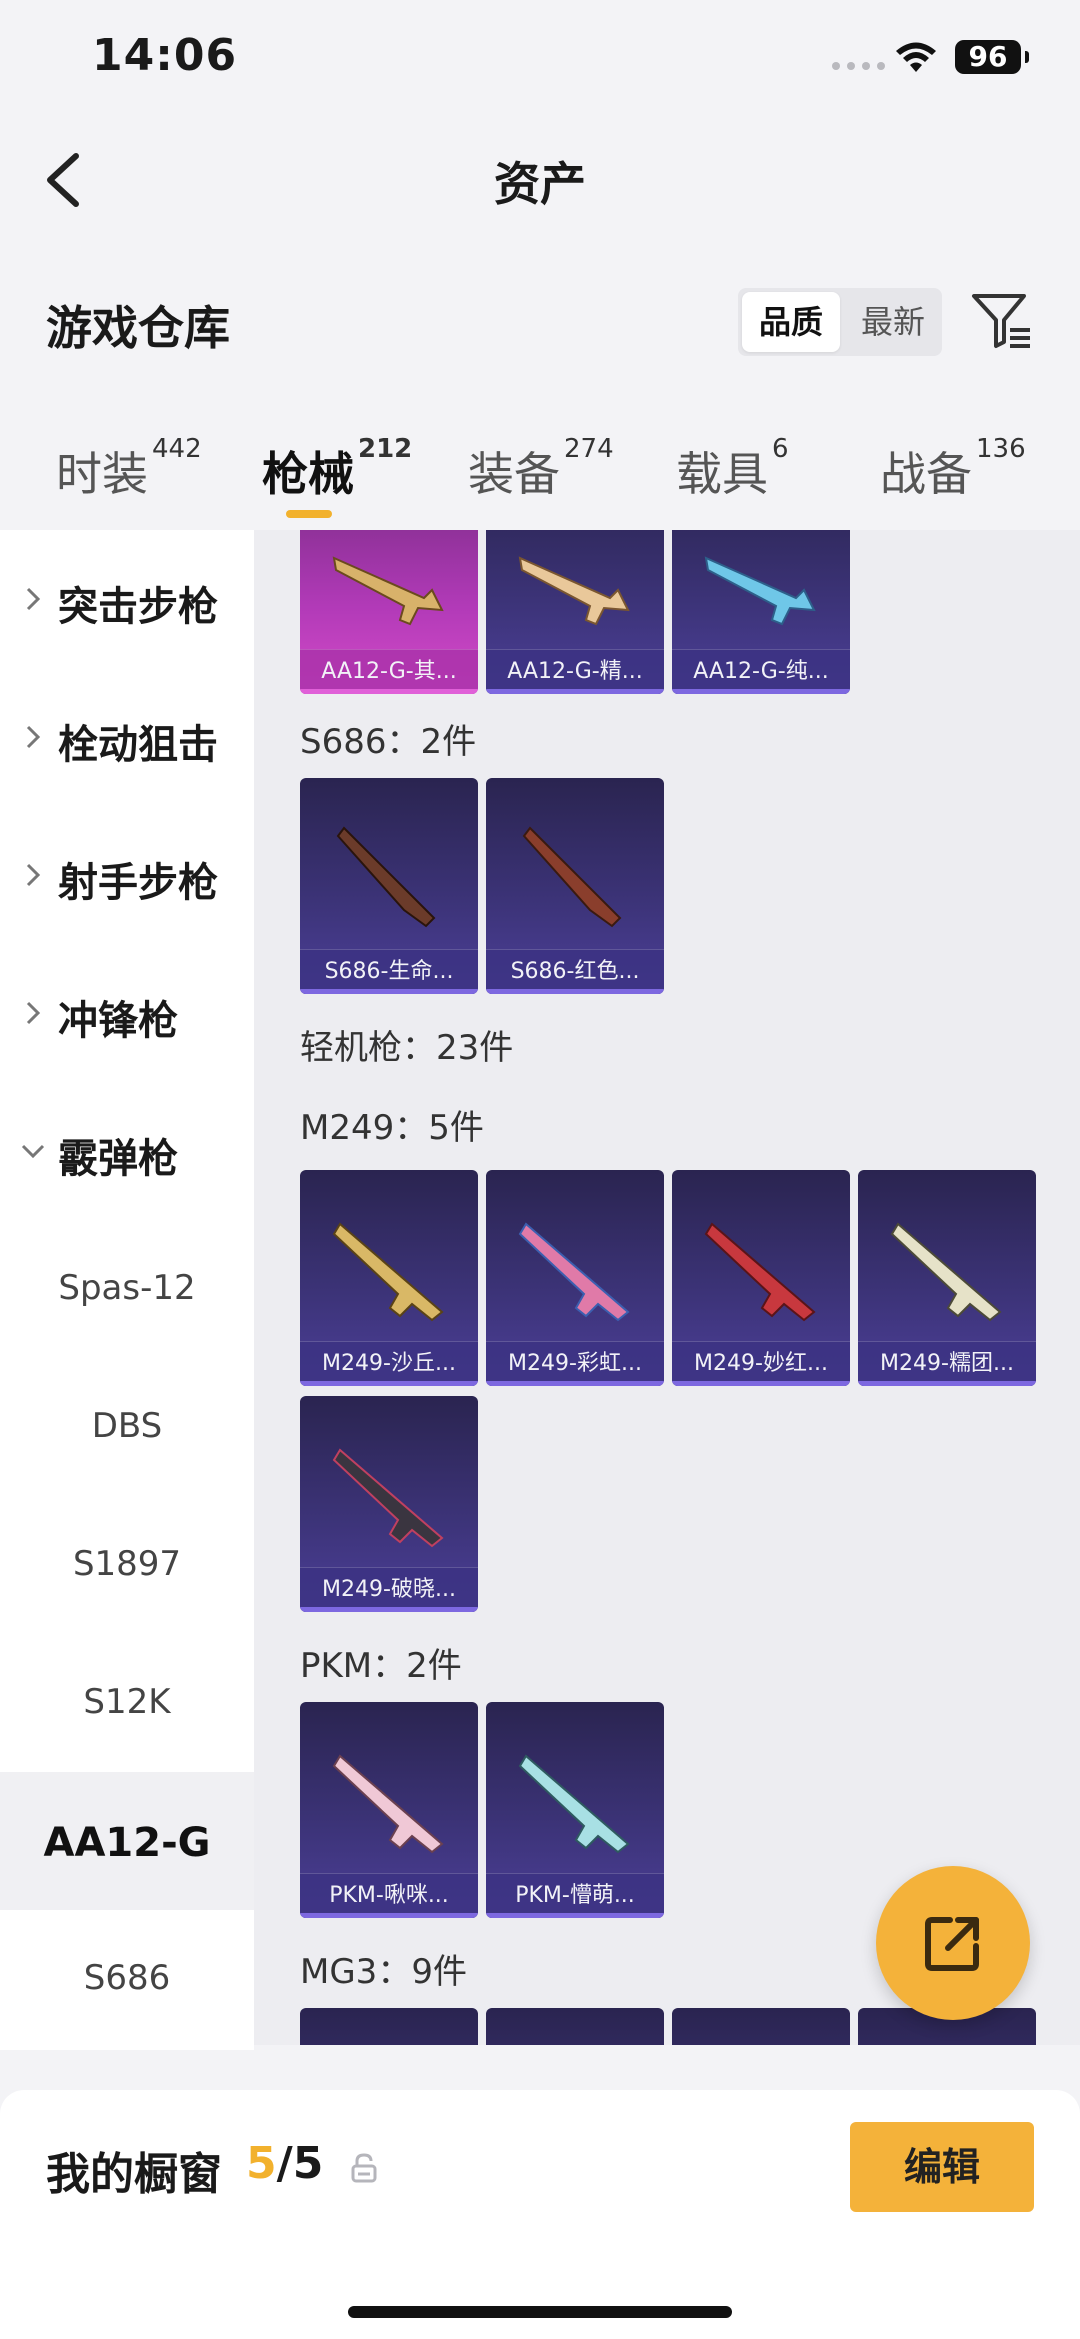  Describe the element at coordinates (540, 184) in the screenshot. I see `page-title: 资产` at that location.